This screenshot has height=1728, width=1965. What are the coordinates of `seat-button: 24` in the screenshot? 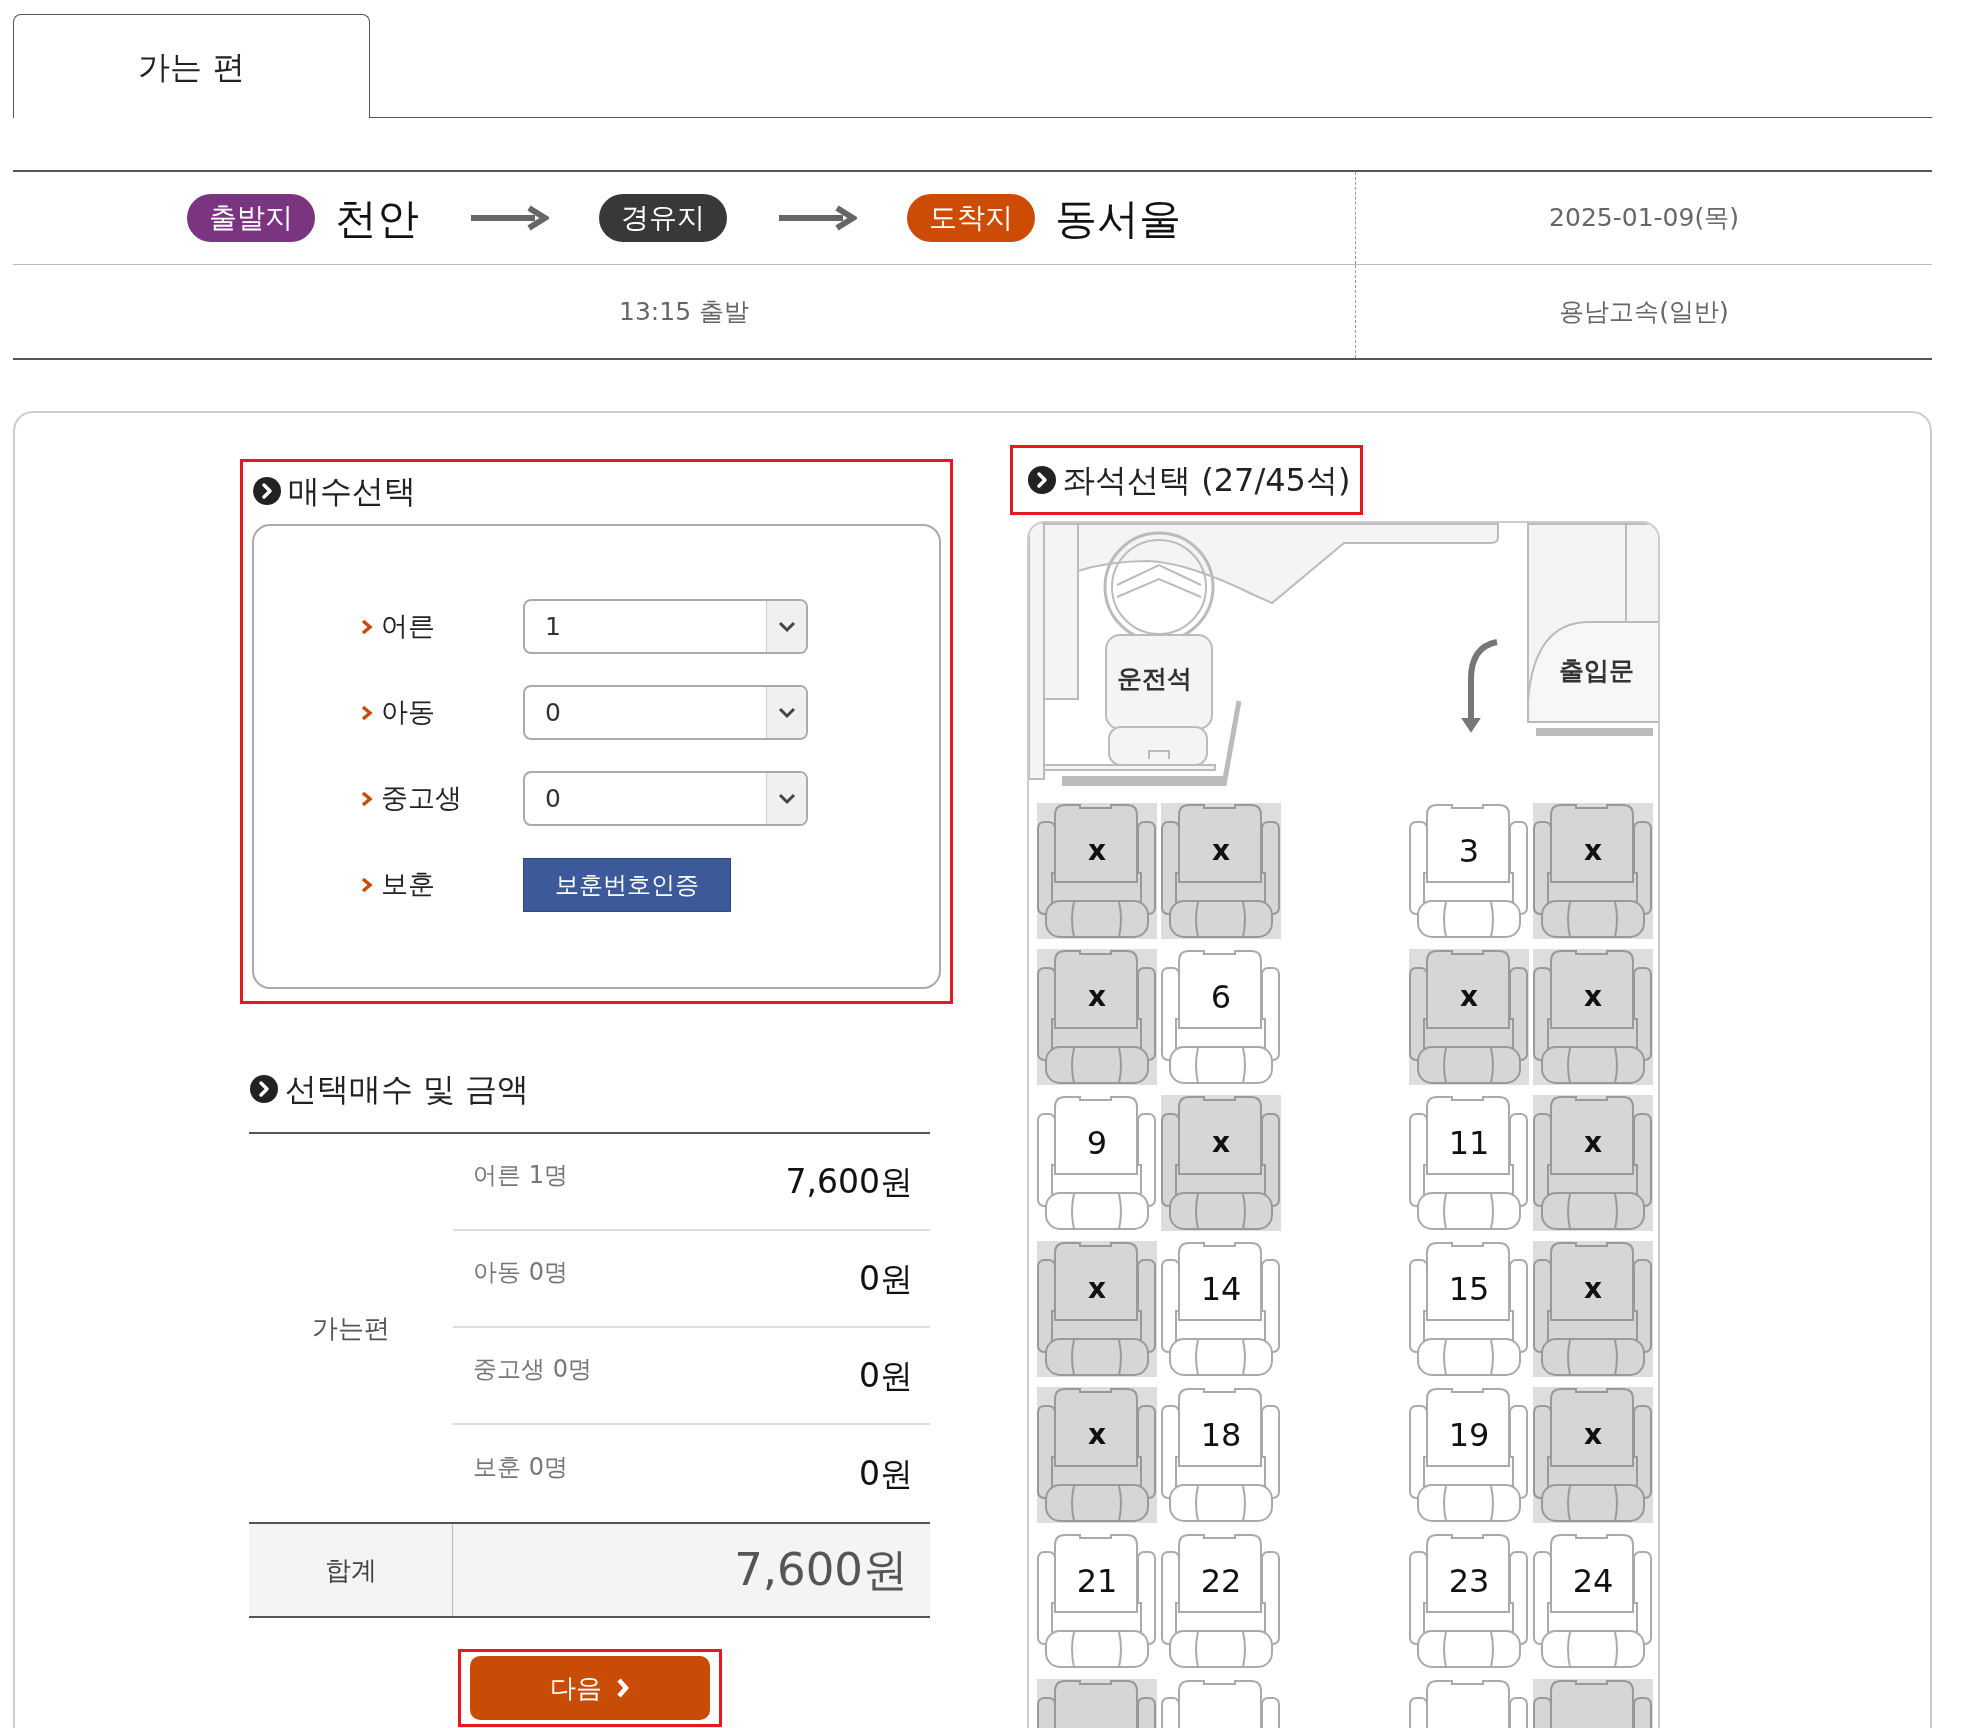 It's located at (1593, 1601).